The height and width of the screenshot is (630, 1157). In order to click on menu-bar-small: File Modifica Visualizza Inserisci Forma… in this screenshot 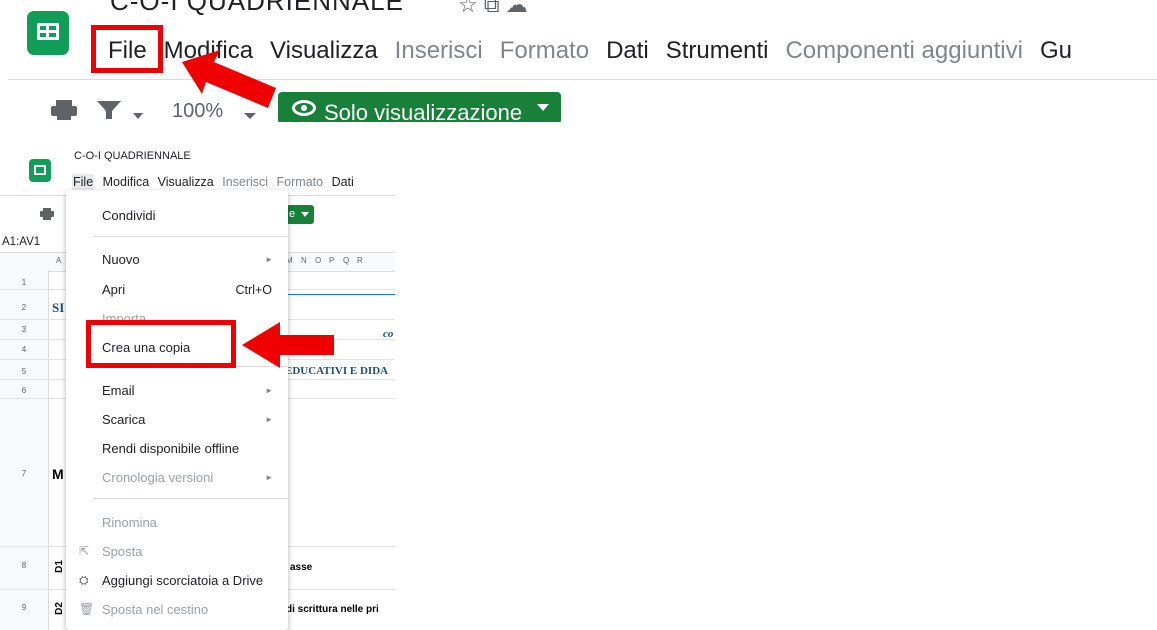, I will do `click(215, 182)`.